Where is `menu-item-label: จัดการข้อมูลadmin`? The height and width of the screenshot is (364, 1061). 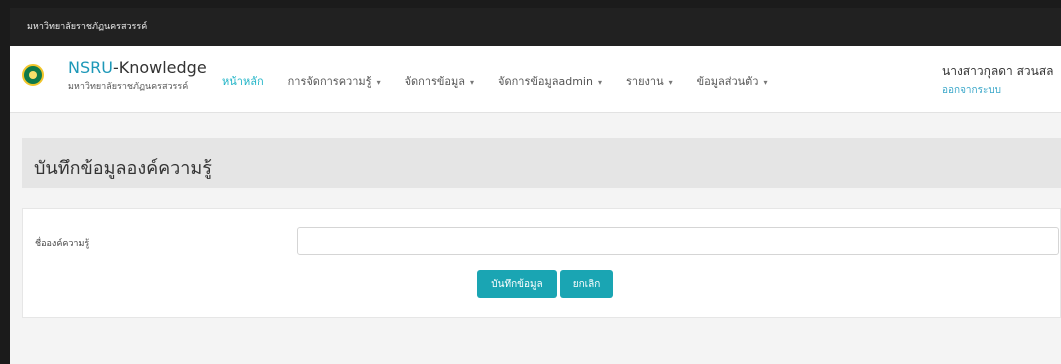
menu-item-label: จัดการข้อมูลadmin is located at coordinates (545, 81).